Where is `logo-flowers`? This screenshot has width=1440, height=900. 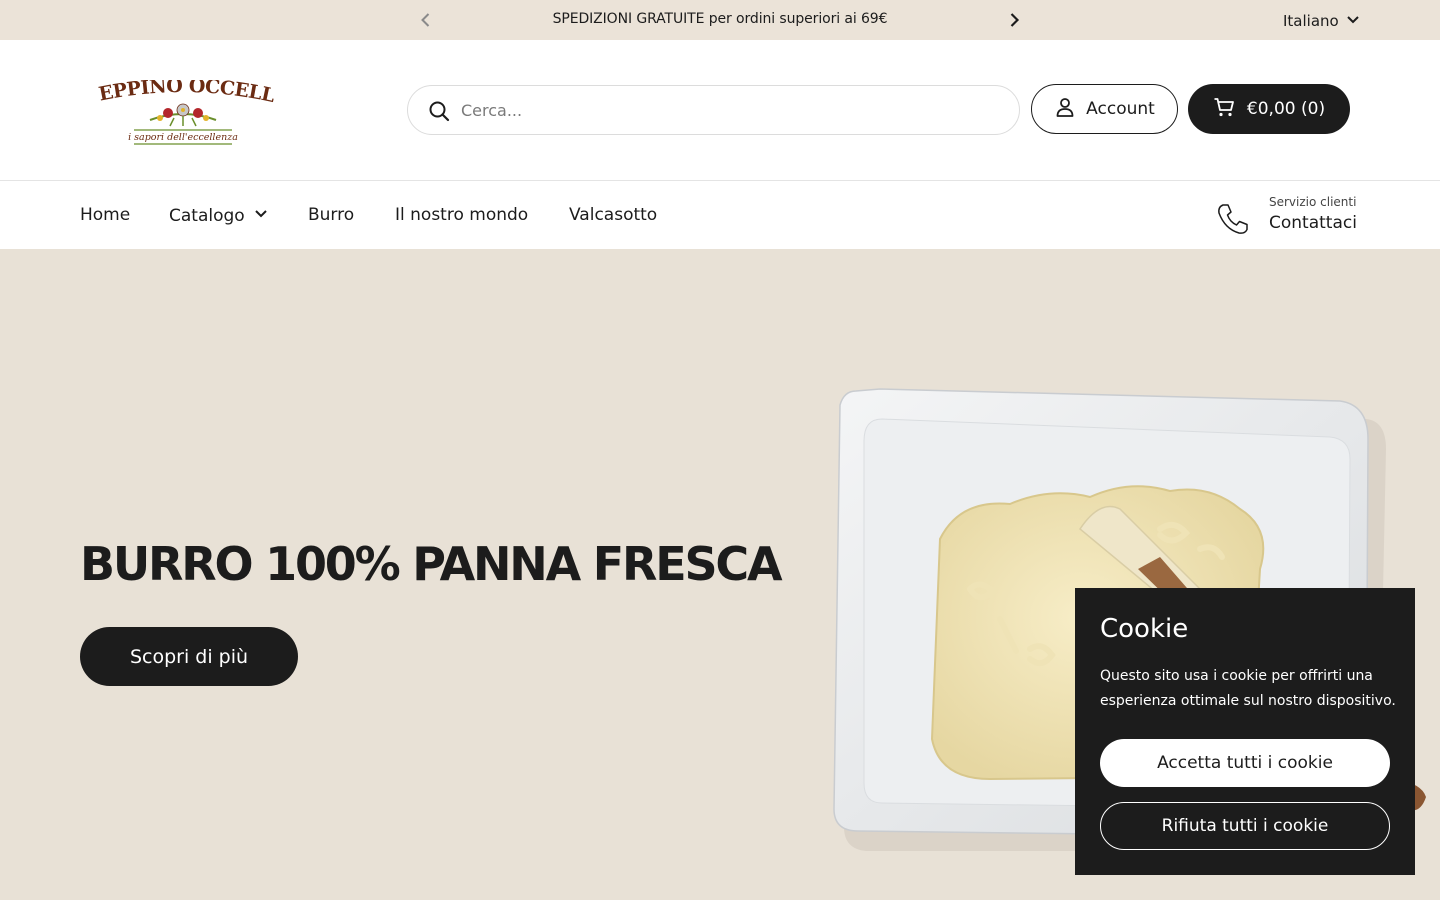 logo-flowers is located at coordinates (183, 115).